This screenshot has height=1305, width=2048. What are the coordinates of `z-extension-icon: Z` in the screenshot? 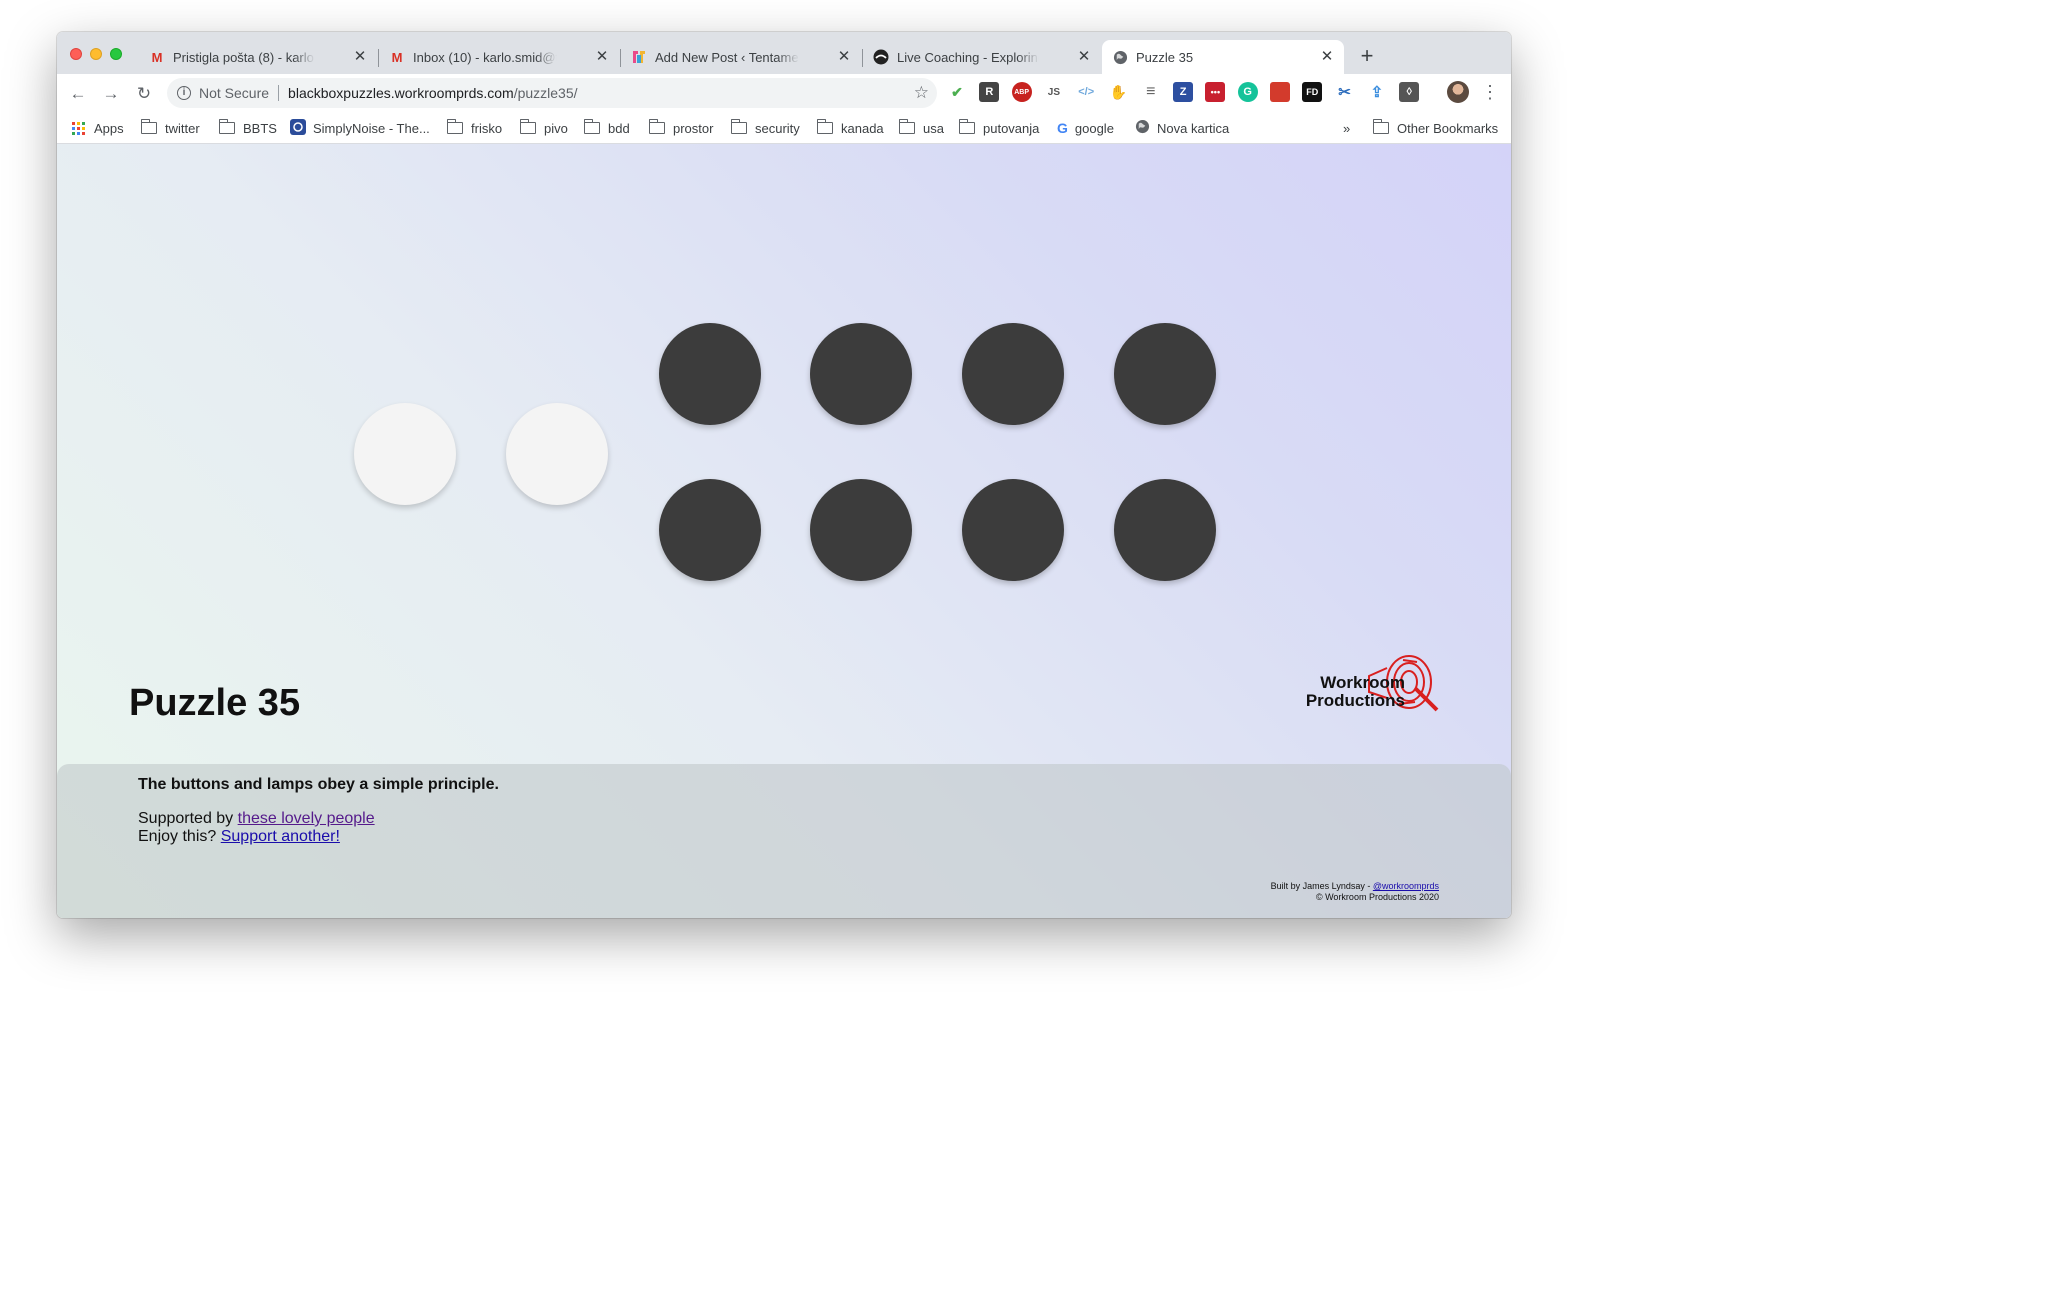 It's located at (1183, 92).